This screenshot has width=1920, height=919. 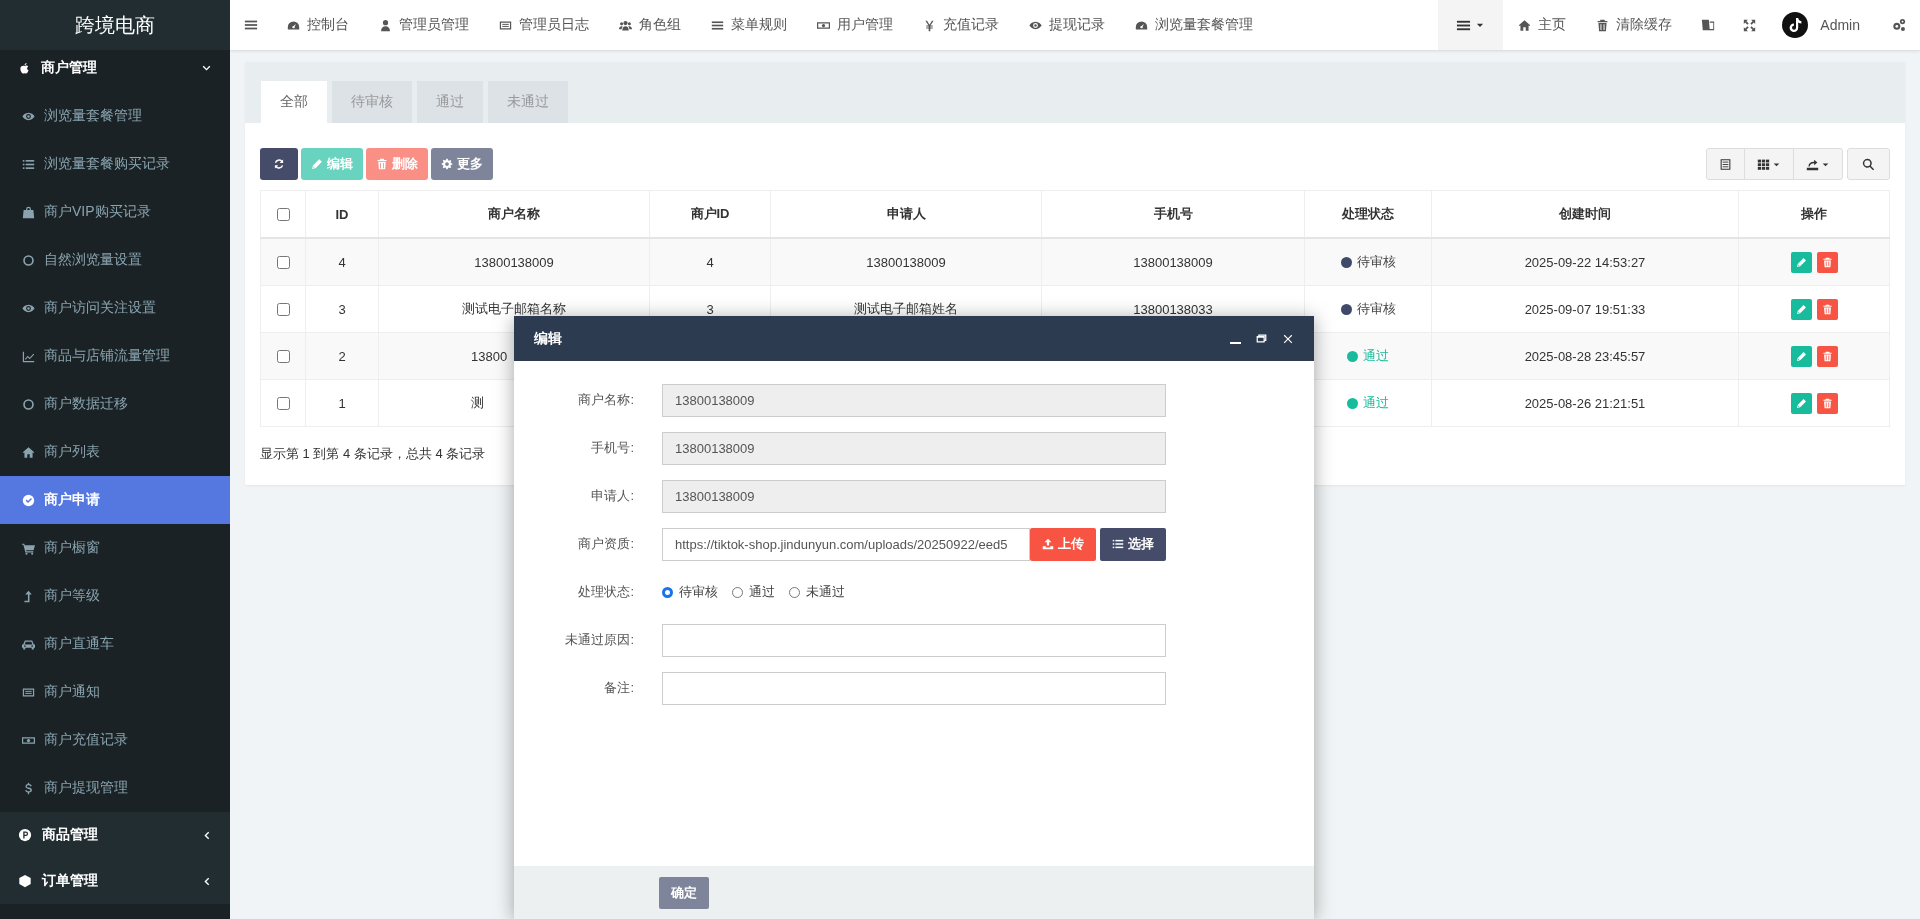 I want to click on nav-dropdown, so click(x=1471, y=25).